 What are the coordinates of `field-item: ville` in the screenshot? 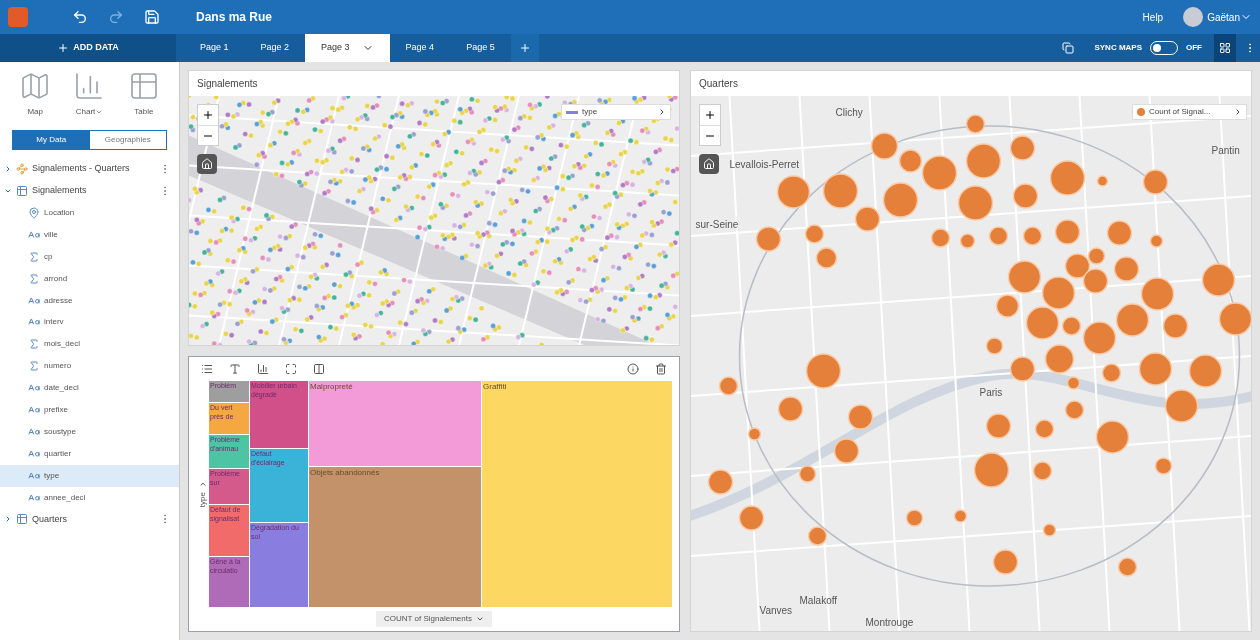 It's located at (89, 234).